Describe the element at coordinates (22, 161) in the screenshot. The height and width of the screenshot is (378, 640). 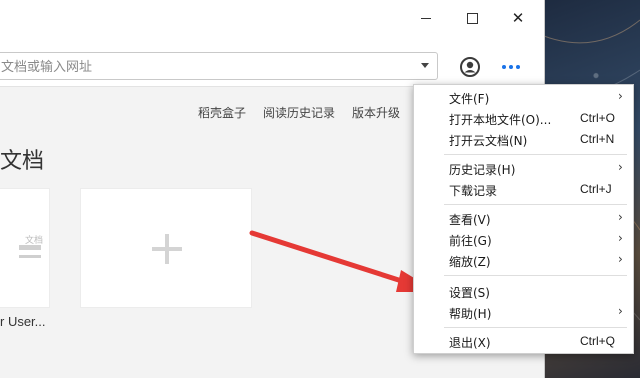
I see `page-title: 文档` at that location.